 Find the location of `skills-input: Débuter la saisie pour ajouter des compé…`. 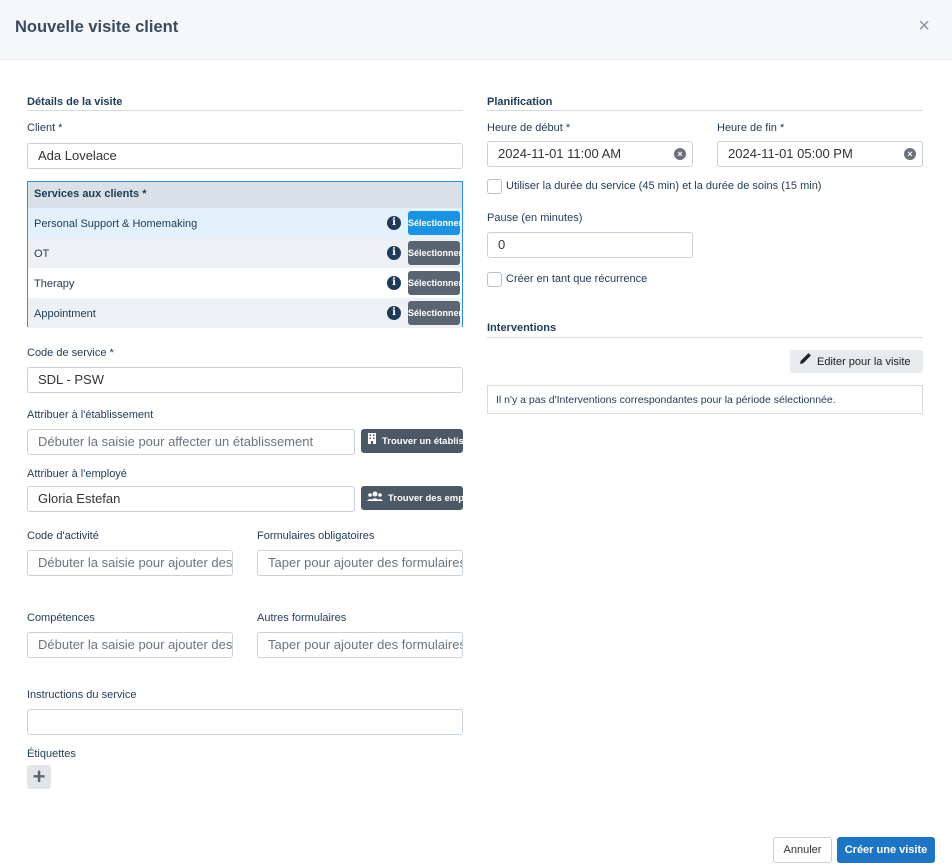

skills-input: Débuter la saisie pour ajouter des compé… is located at coordinates (130, 645).